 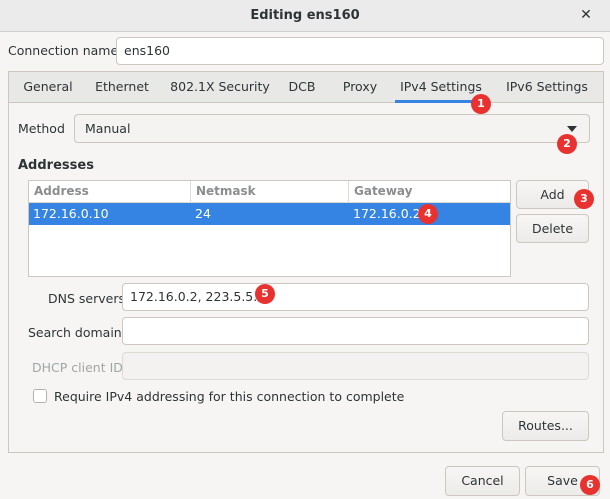 What do you see at coordinates (332, 128) in the screenshot?
I see `method-dropdown: Manual` at bounding box center [332, 128].